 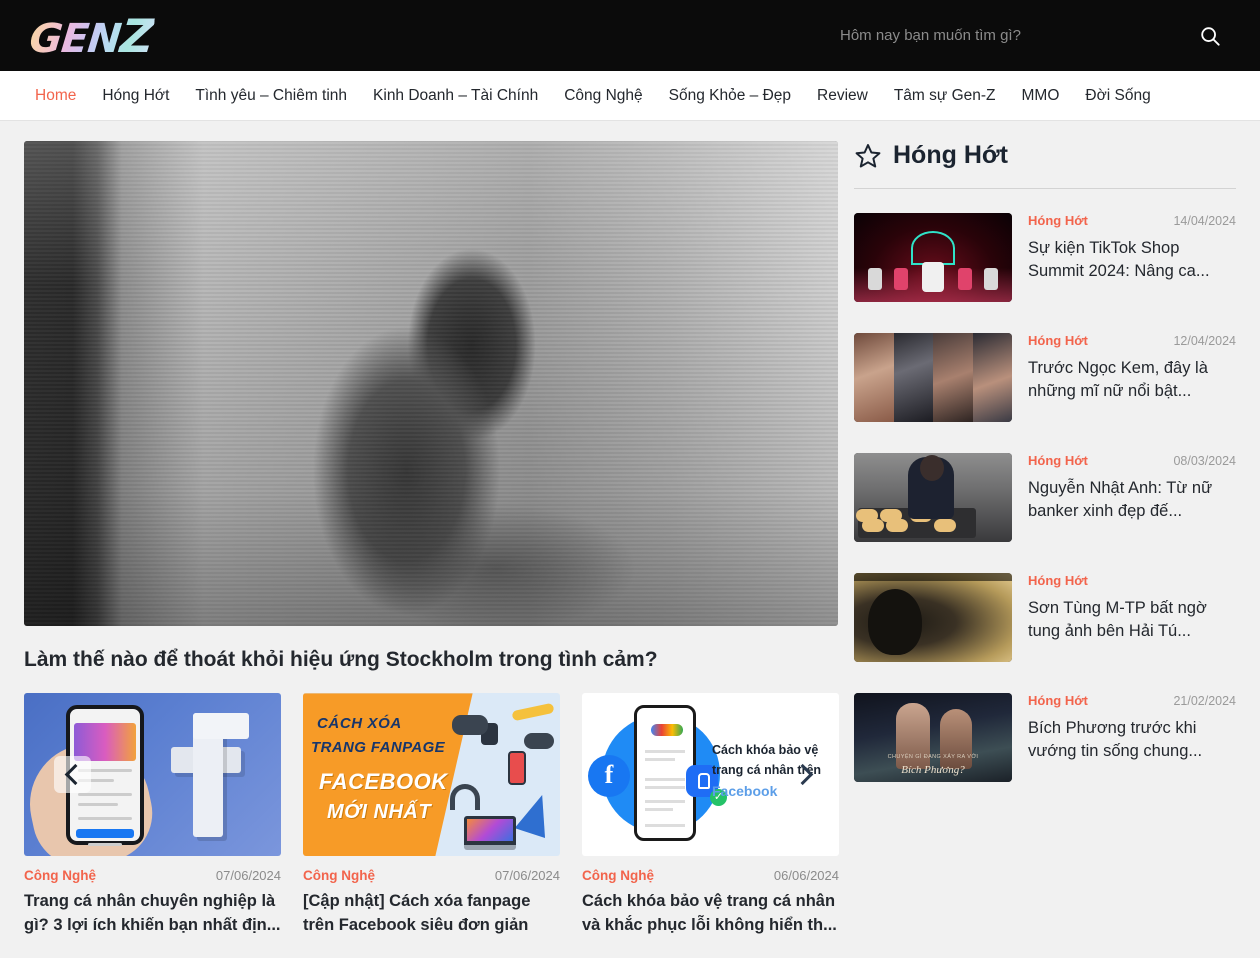 I want to click on thumb-art-tiktok-summit, so click(x=933, y=257).